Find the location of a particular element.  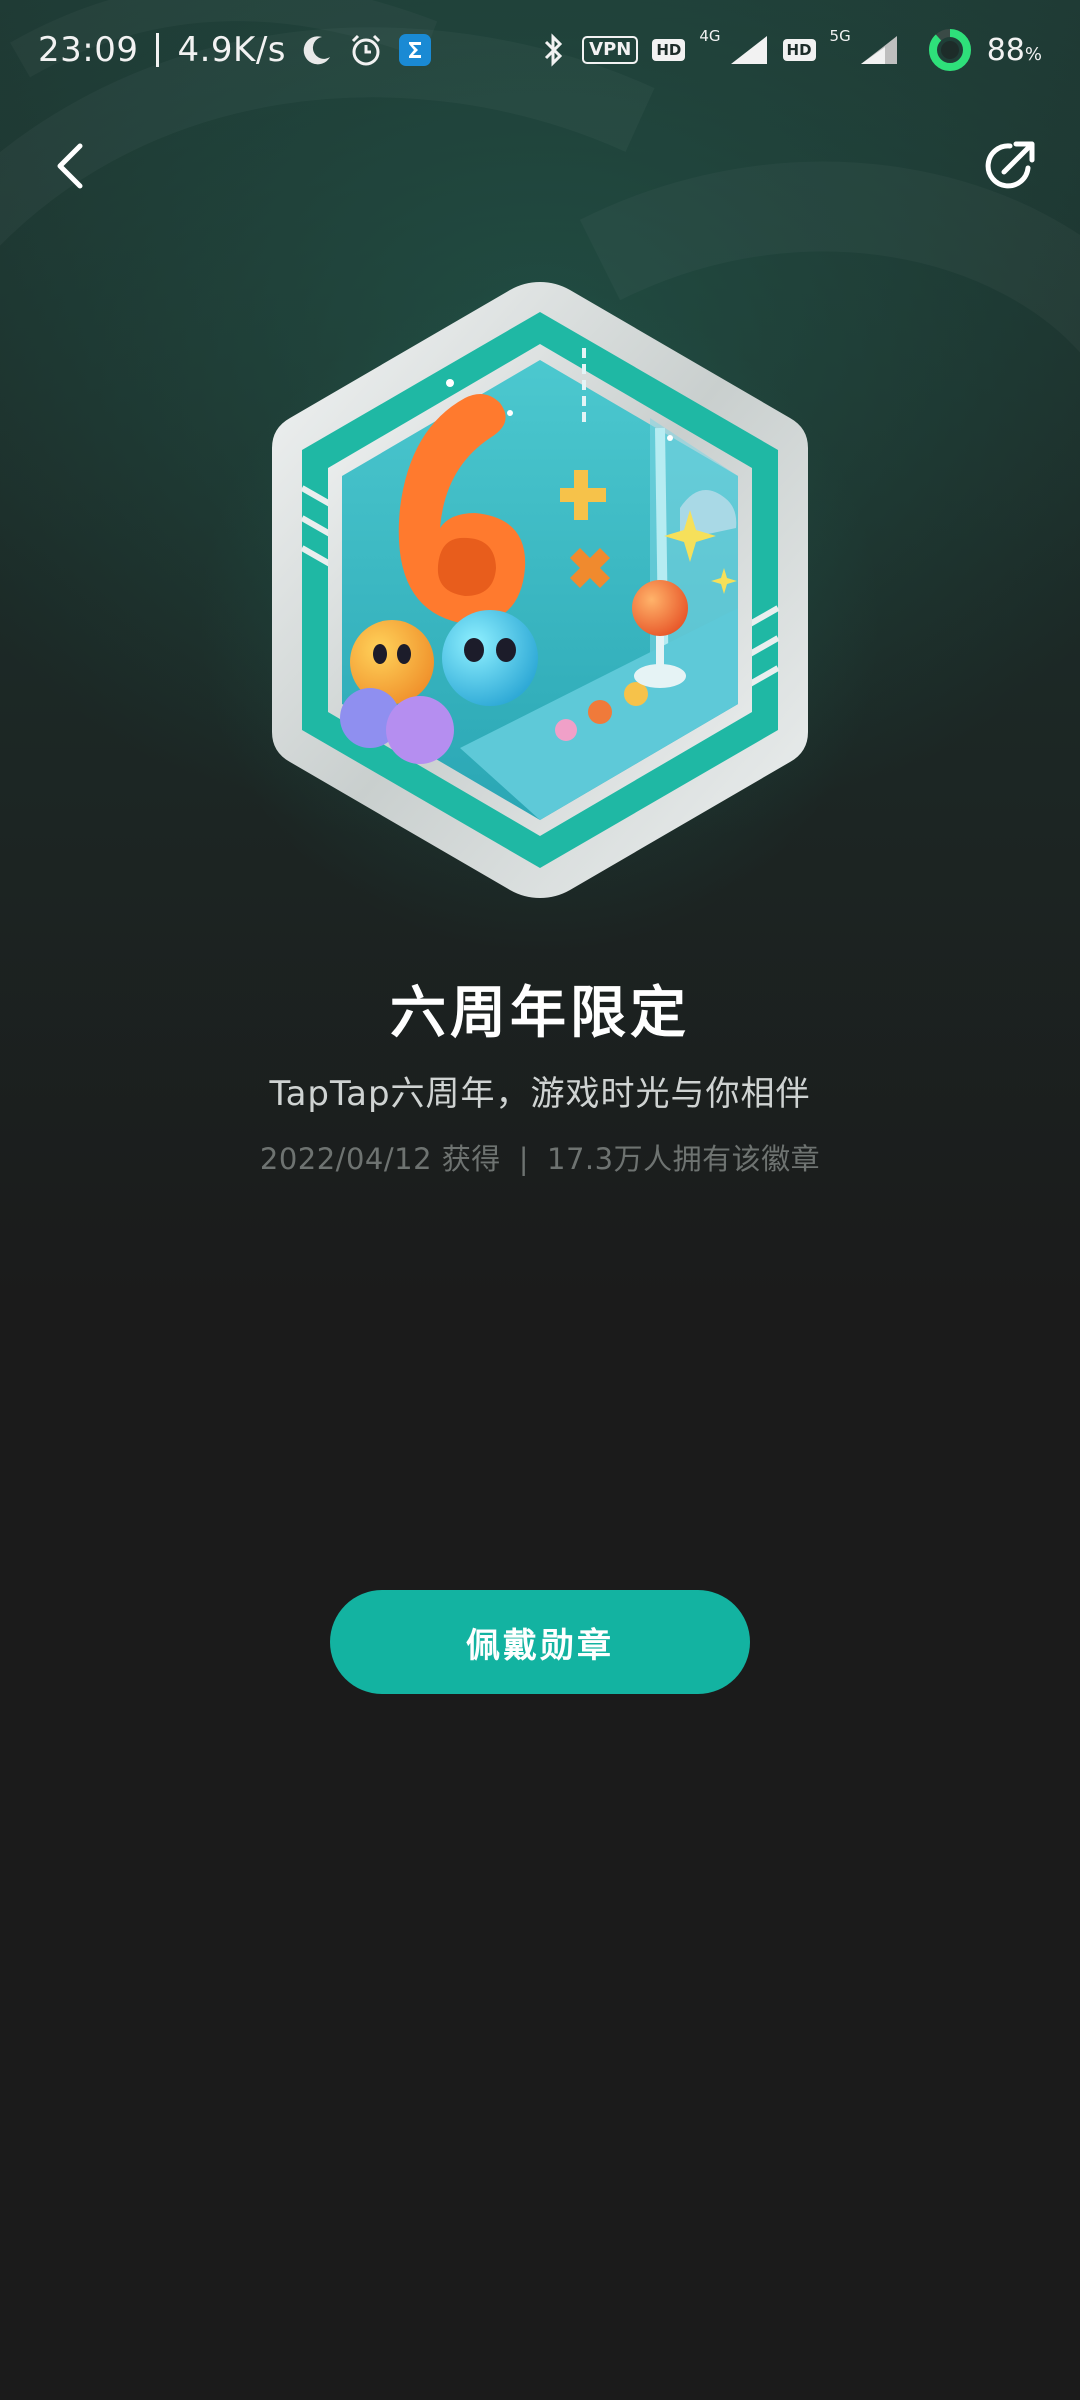

obtained-date: 2022/04/12 获得 is located at coordinates (380, 1159).